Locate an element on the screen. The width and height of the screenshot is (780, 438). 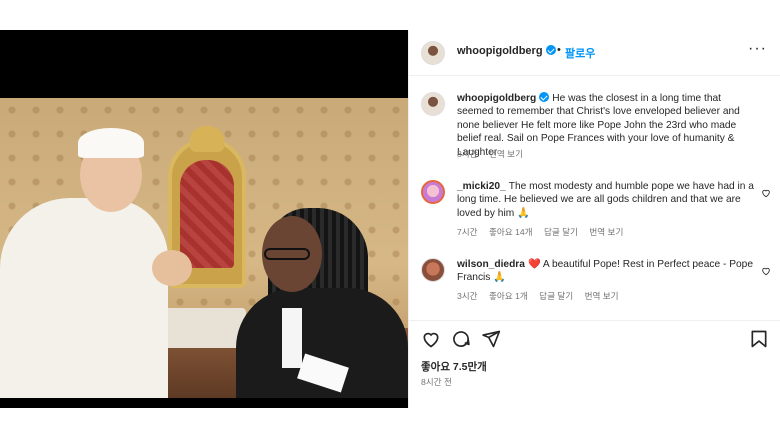
follow-button: 팔로우 is located at coordinates (580, 53).